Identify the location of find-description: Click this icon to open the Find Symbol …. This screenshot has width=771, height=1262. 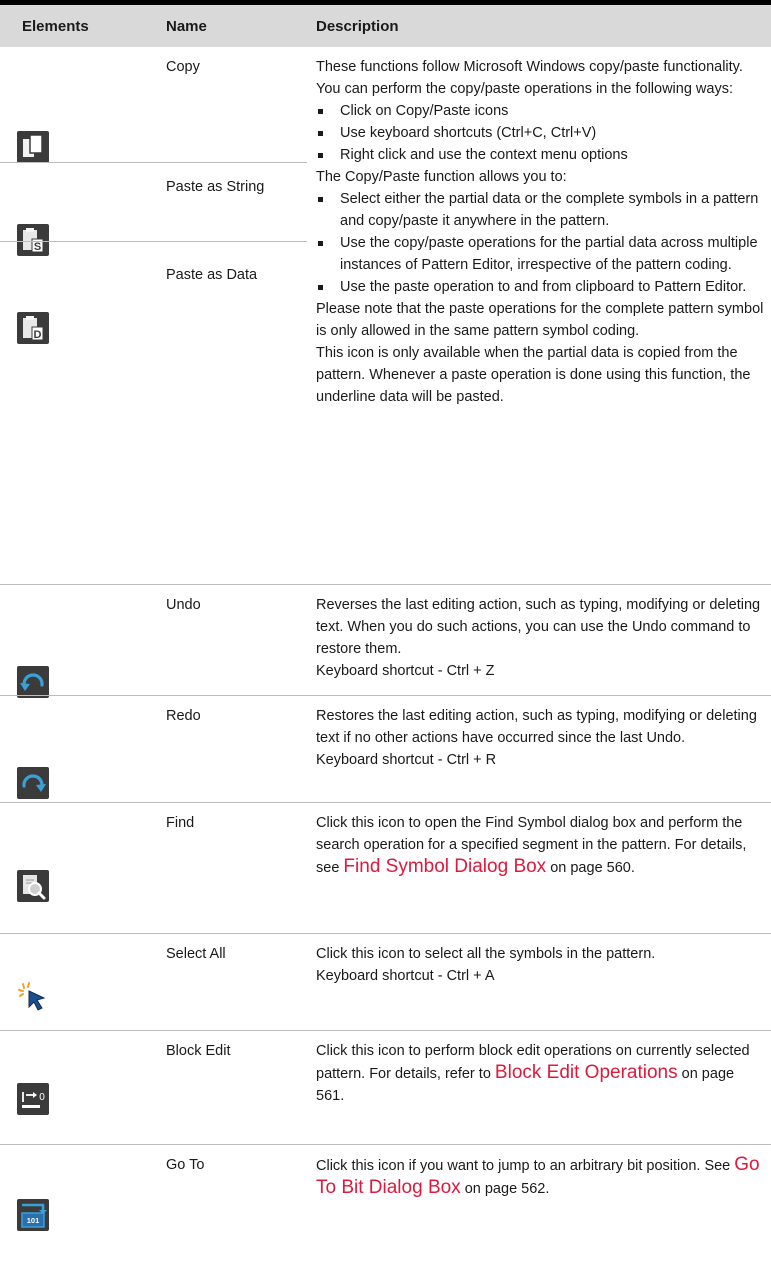
(541, 845).